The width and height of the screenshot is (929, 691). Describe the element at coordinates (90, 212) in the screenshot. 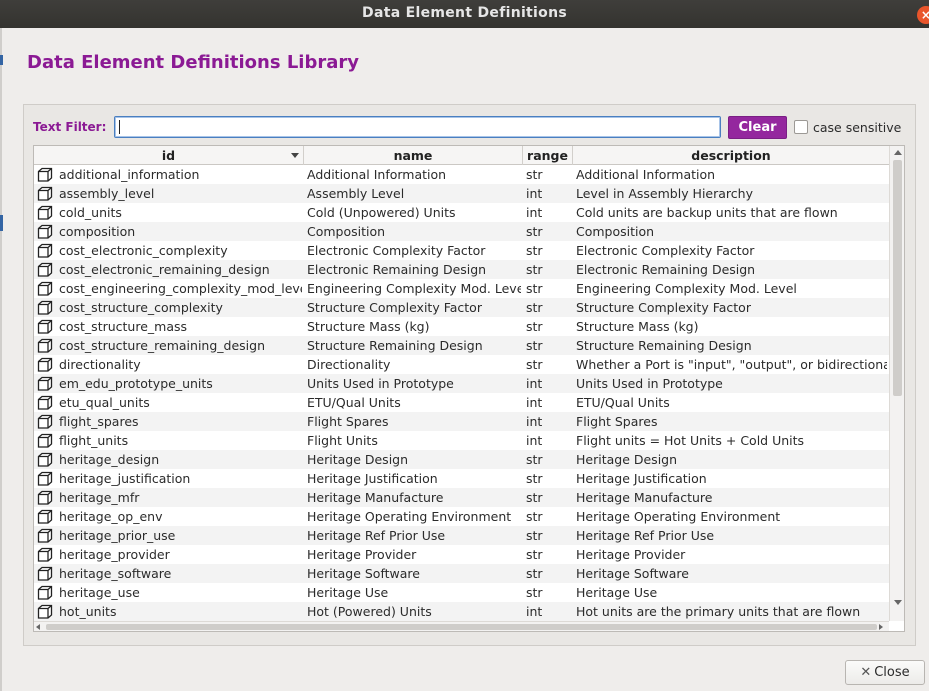

I see `cell-id: cold_units` at that location.